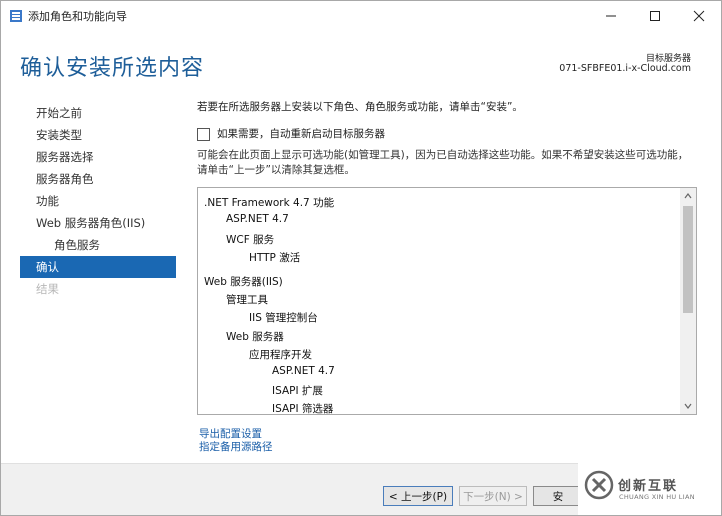 This screenshot has height=516, width=722. I want to click on chevron-down-icon, so click(688, 406).